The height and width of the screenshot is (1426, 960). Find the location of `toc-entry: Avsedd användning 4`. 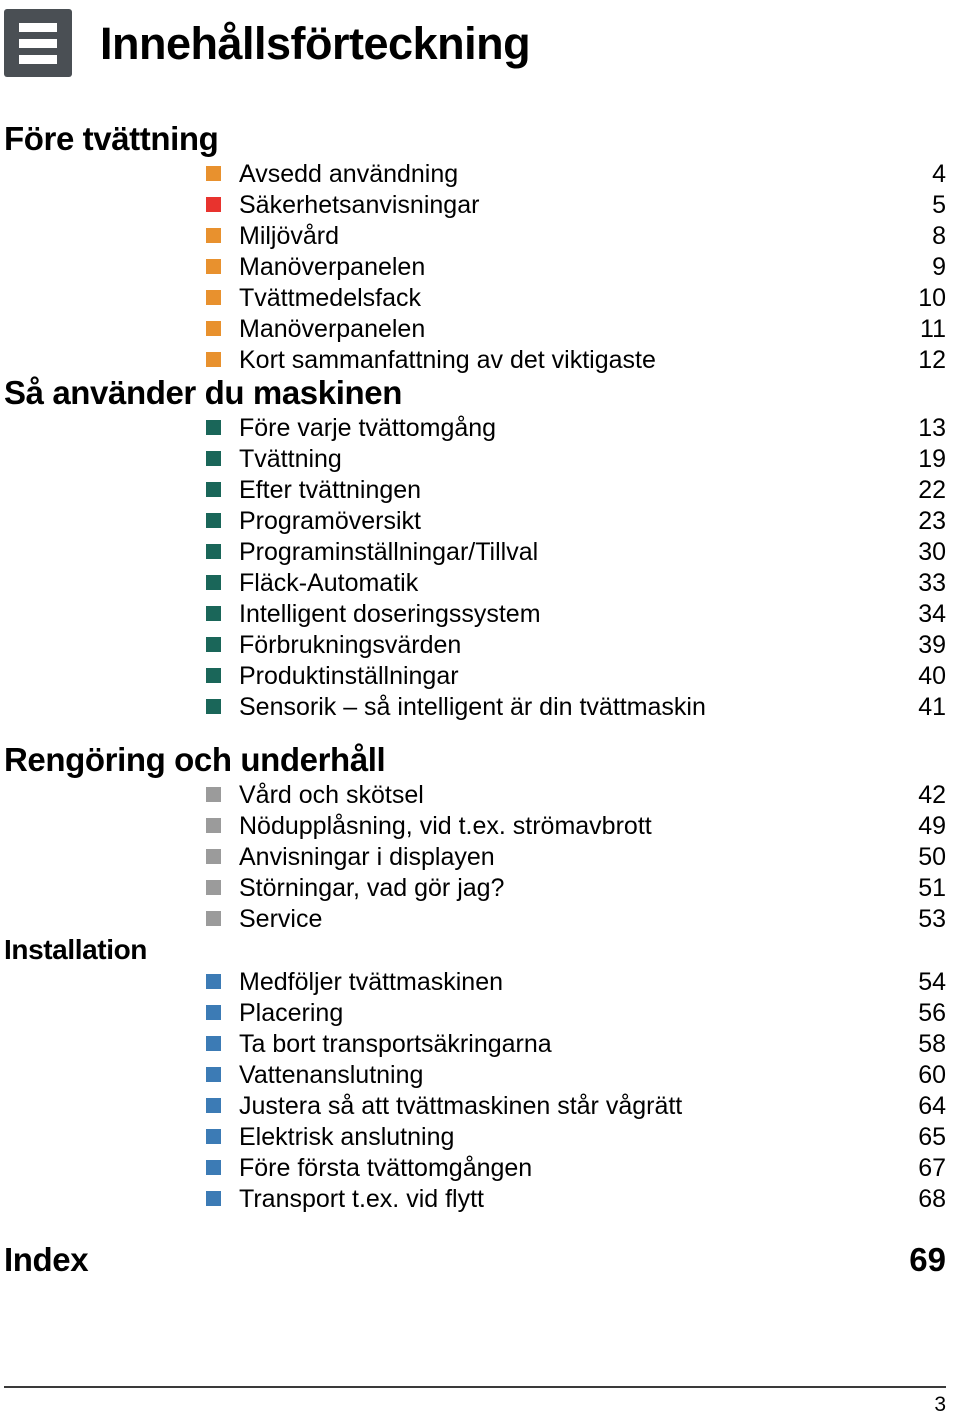

toc-entry: Avsedd användning 4 is located at coordinates (480, 174).